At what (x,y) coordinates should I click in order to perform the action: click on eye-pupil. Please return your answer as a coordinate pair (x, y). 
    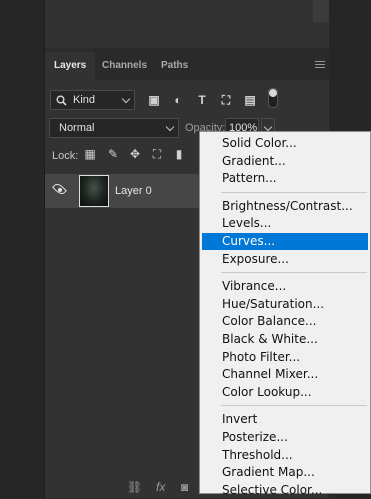
    Looking at the image, I should click on (60, 190).